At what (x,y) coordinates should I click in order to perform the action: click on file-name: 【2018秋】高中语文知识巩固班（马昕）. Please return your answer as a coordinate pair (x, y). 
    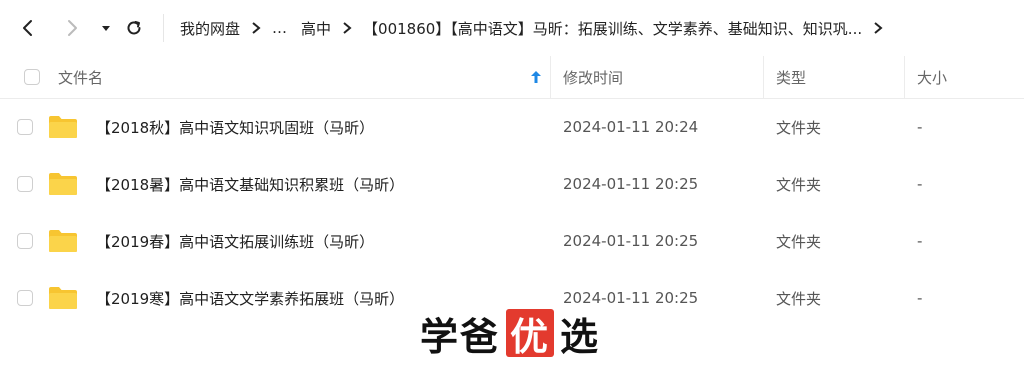
    Looking at the image, I should click on (235, 127).